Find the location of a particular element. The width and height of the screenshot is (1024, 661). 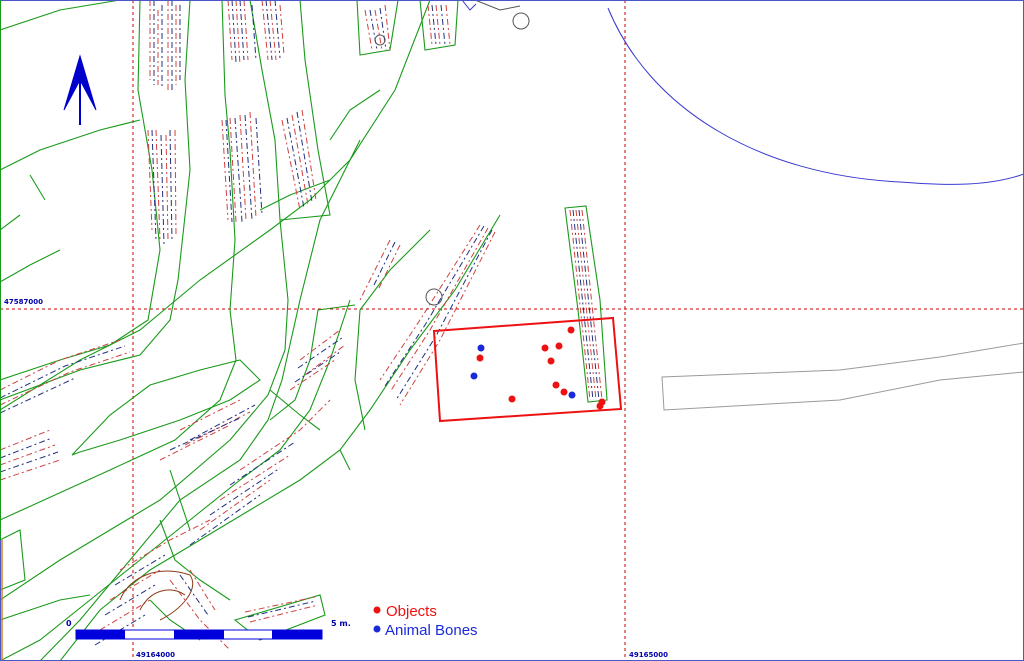

legend-objects-marker is located at coordinates (377, 610).